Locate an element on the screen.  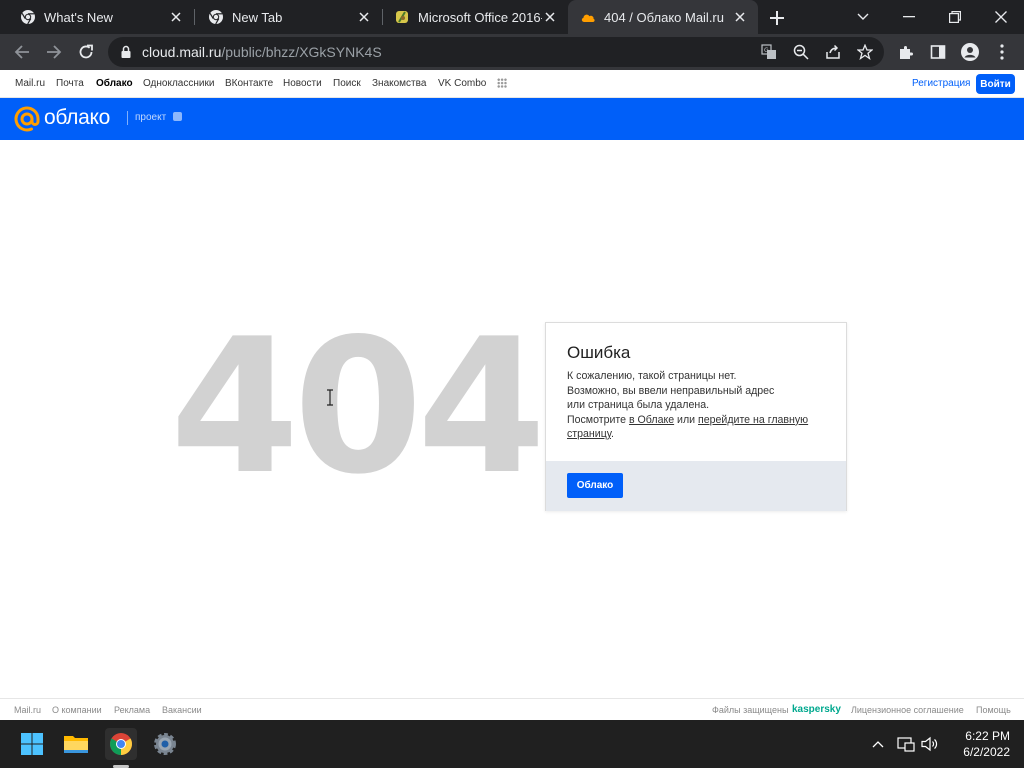
cloud-logo-text: облако is located at coordinates (77, 118).